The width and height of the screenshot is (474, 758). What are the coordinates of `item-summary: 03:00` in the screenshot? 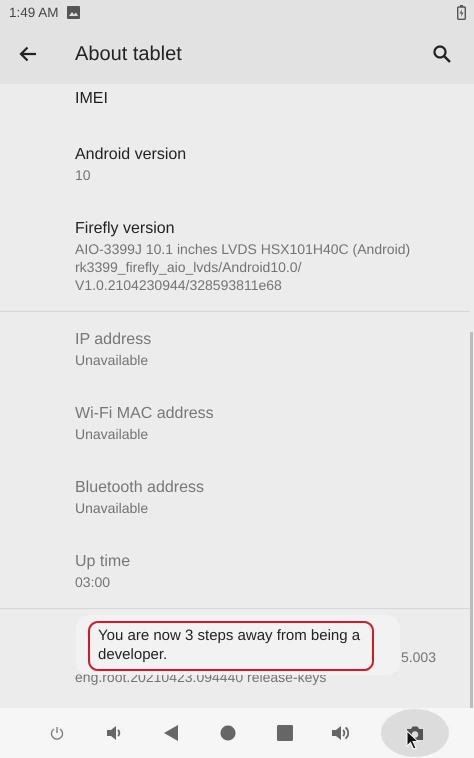 It's located at (93, 582).